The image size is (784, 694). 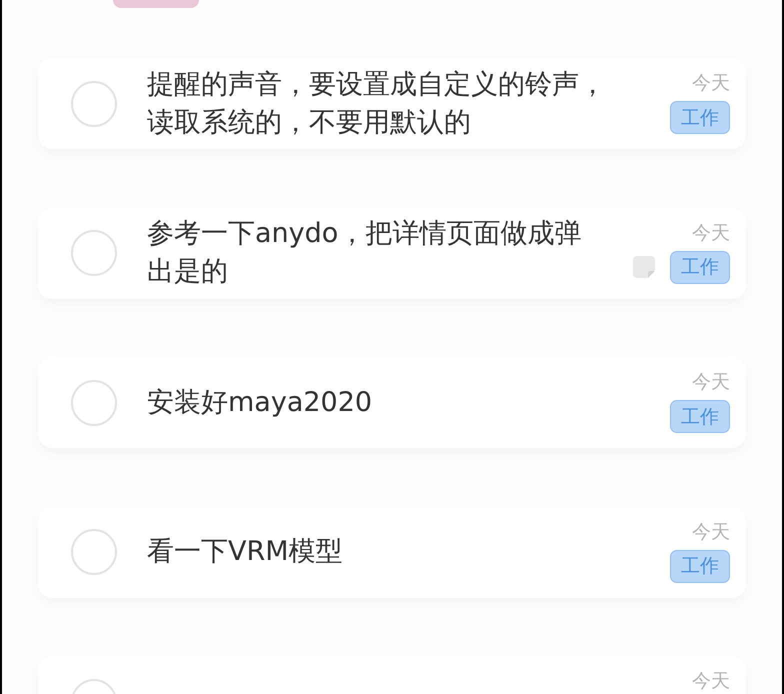 What do you see at coordinates (377, 104) in the screenshot?
I see `task-title: 提醒的声音，要设置成自定义的铃声，读取系统的，不要用默认的` at bounding box center [377, 104].